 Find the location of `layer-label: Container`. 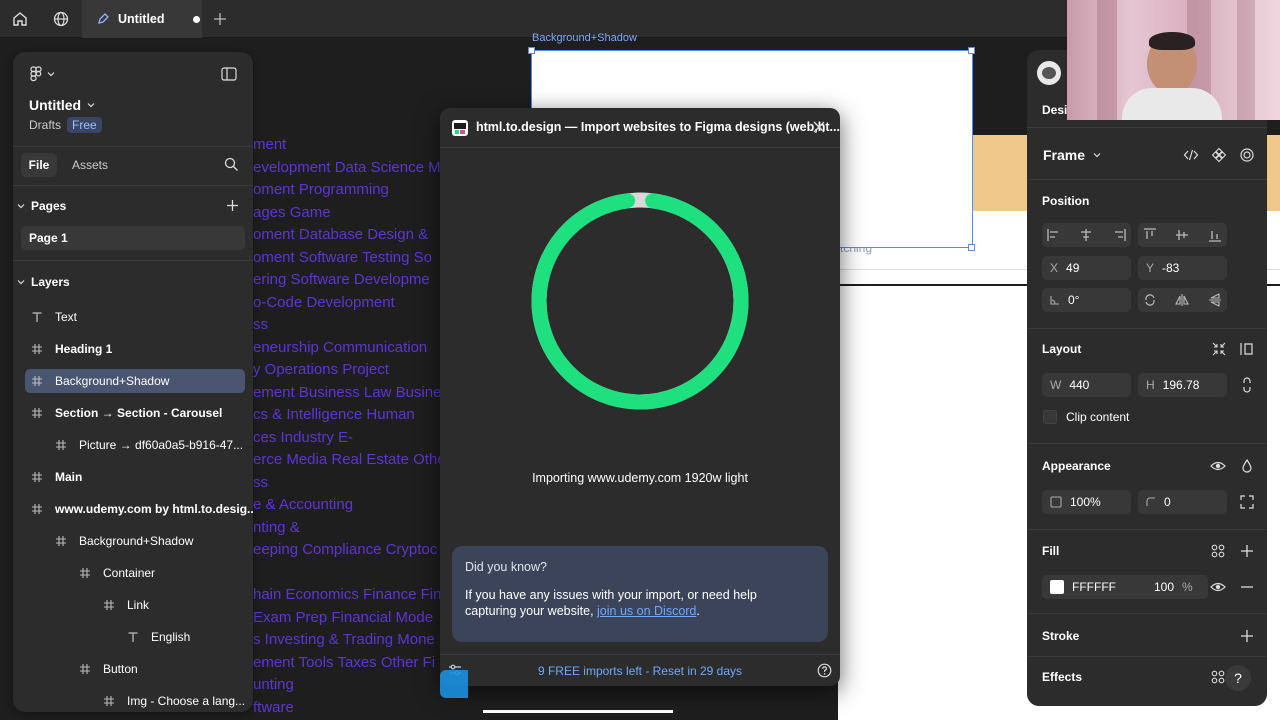

layer-label: Container is located at coordinates (129, 573).